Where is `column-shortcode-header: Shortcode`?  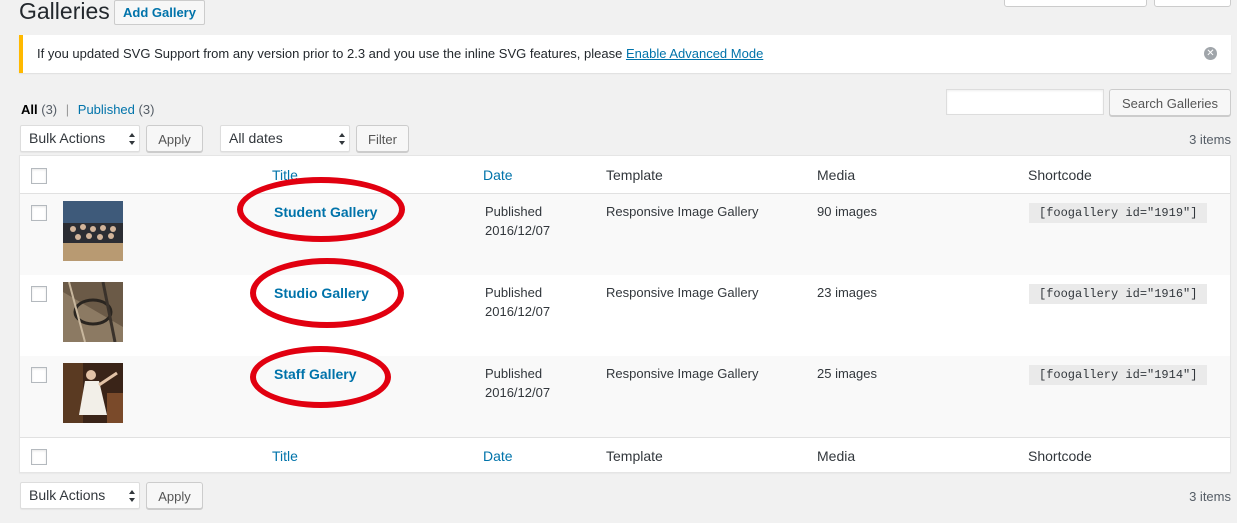
column-shortcode-header: Shortcode is located at coordinates (1060, 175).